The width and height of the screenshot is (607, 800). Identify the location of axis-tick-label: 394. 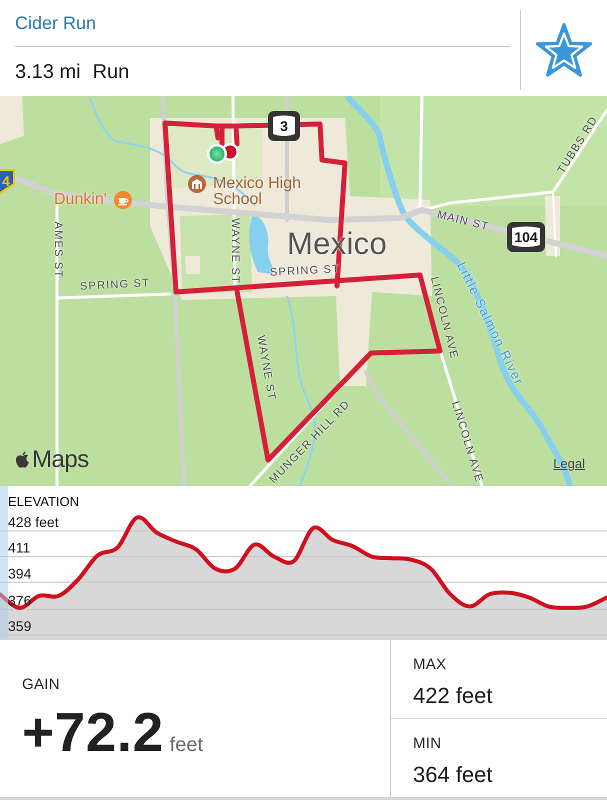
(20, 573).